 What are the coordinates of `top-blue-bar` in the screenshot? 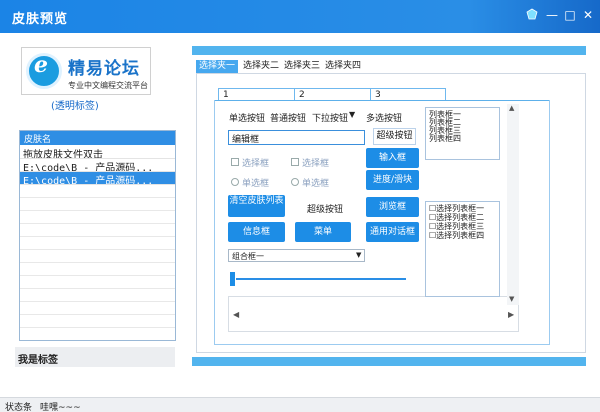 It's located at (389, 50).